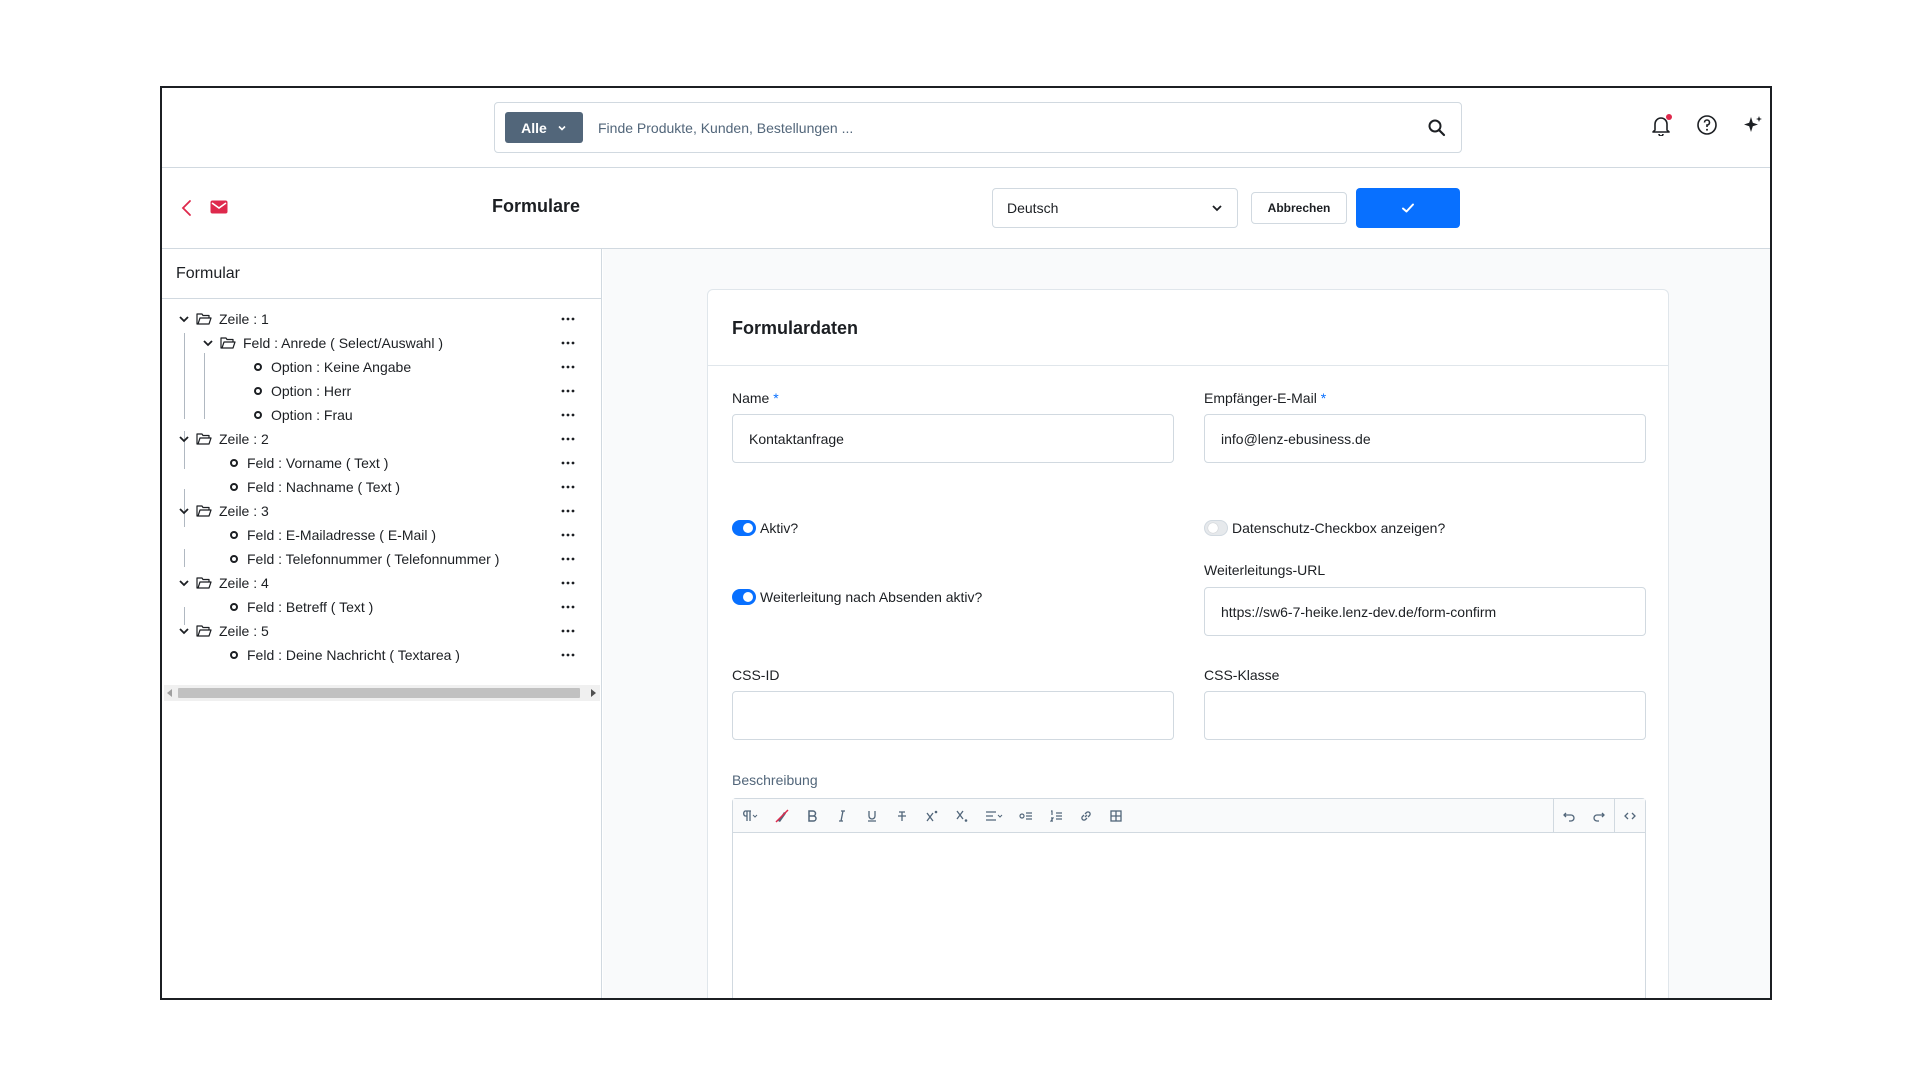 This screenshot has width=1920, height=1080. Describe the element at coordinates (381, 319) in the screenshot. I see `tree-row: Zeile : 1` at that location.